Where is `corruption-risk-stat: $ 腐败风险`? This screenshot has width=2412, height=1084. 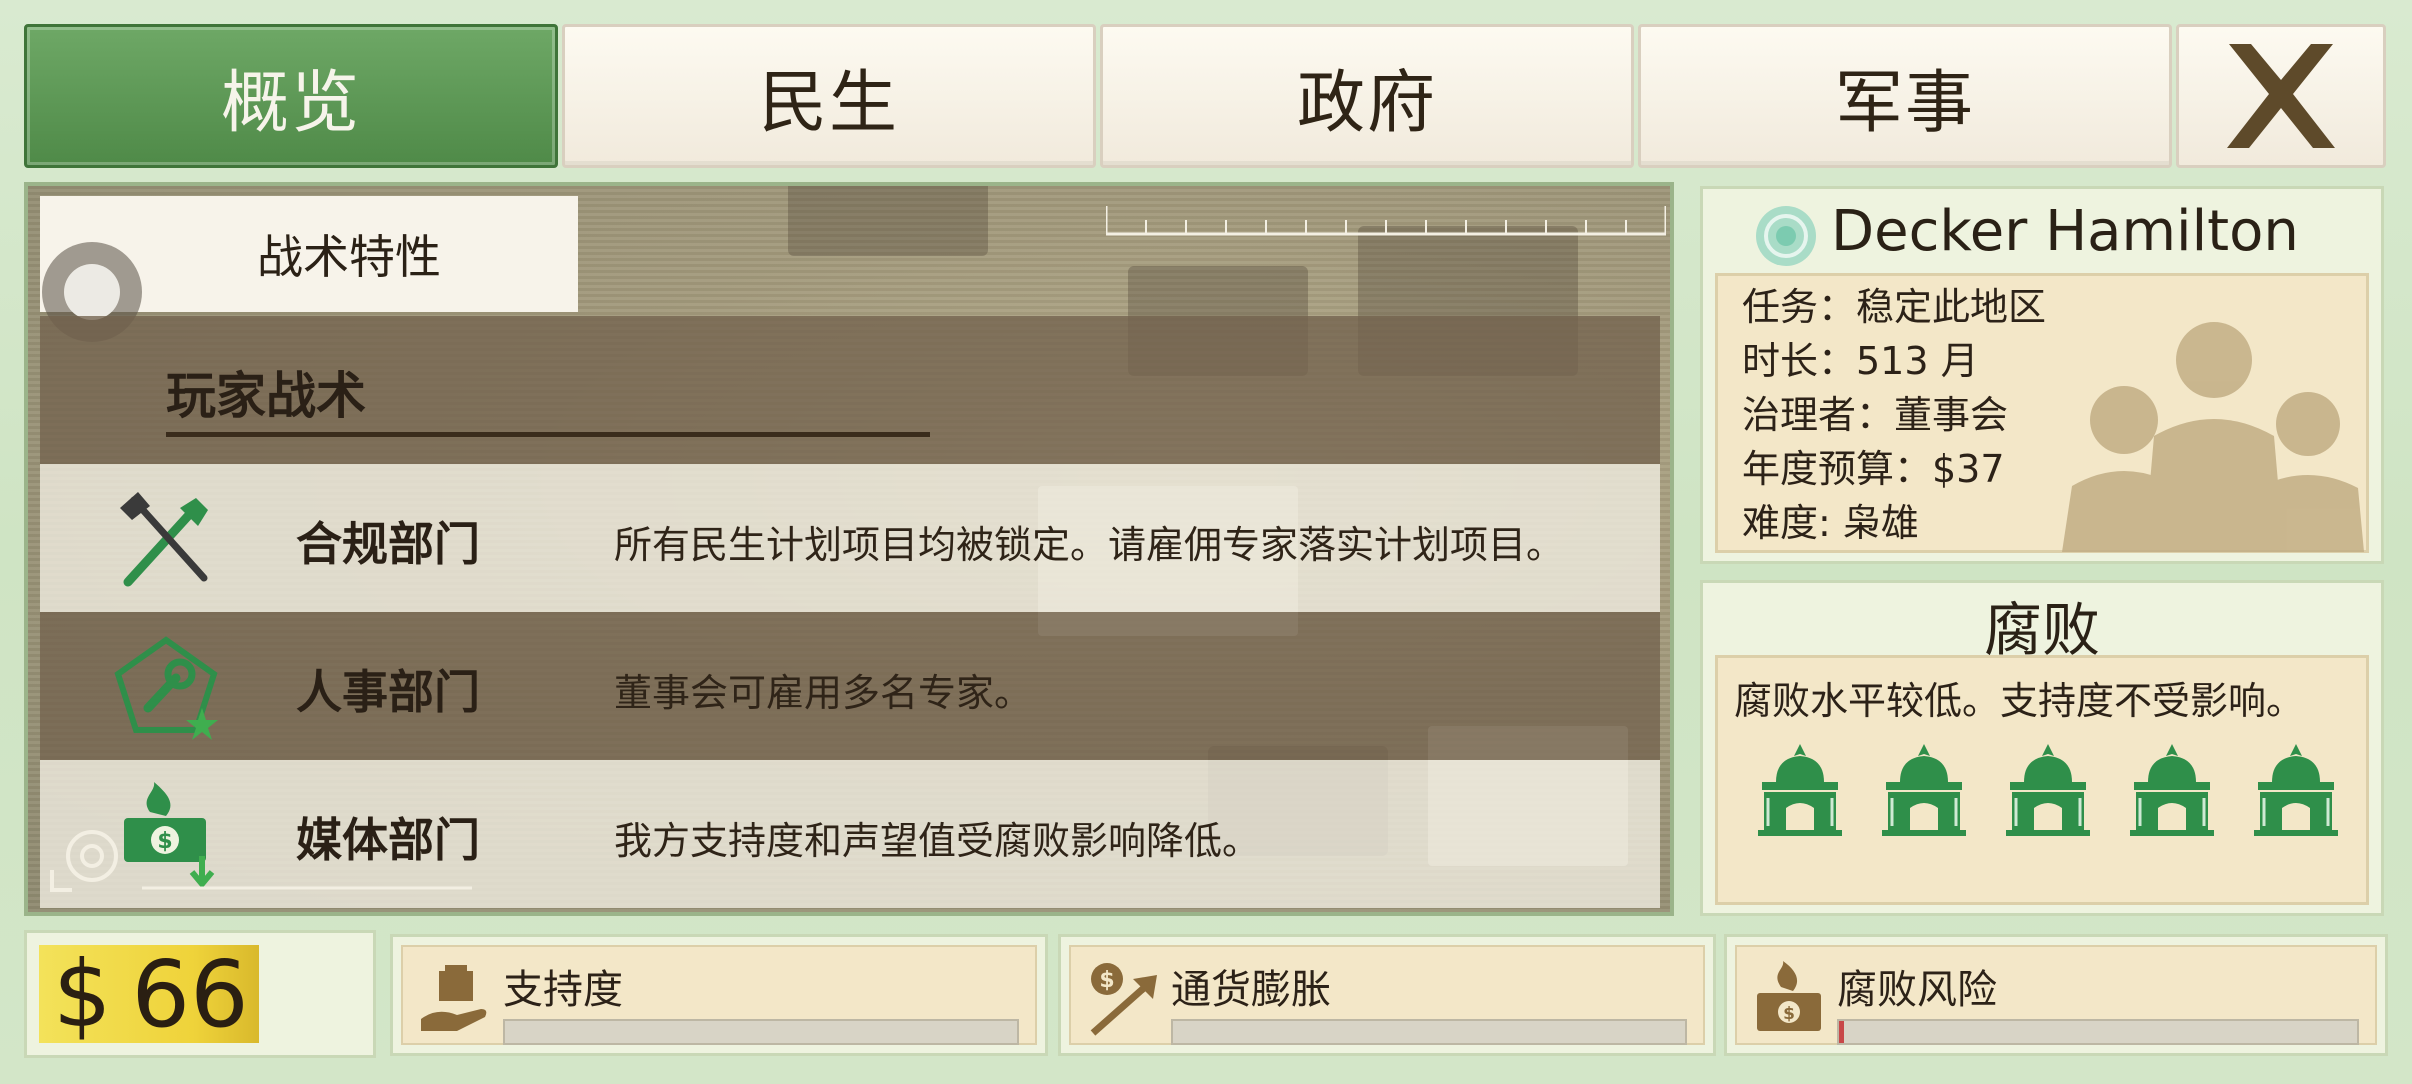 corruption-risk-stat: $ 腐败风险 is located at coordinates (2056, 995).